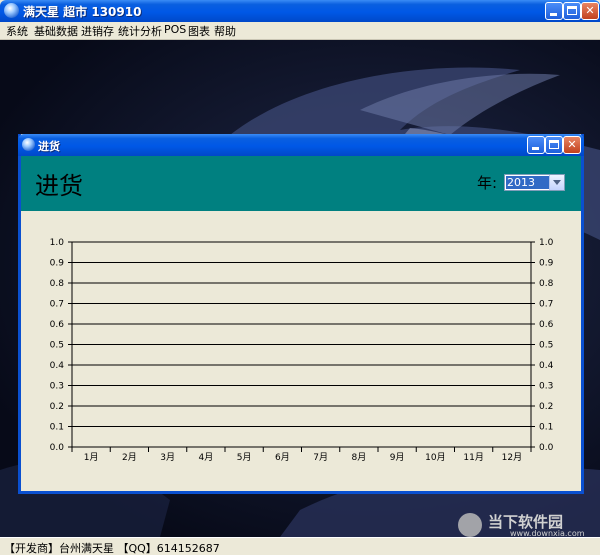 Image resolution: width=600 pixels, height=555 pixels. I want to click on y-tick-label: 0.9, so click(57, 264).